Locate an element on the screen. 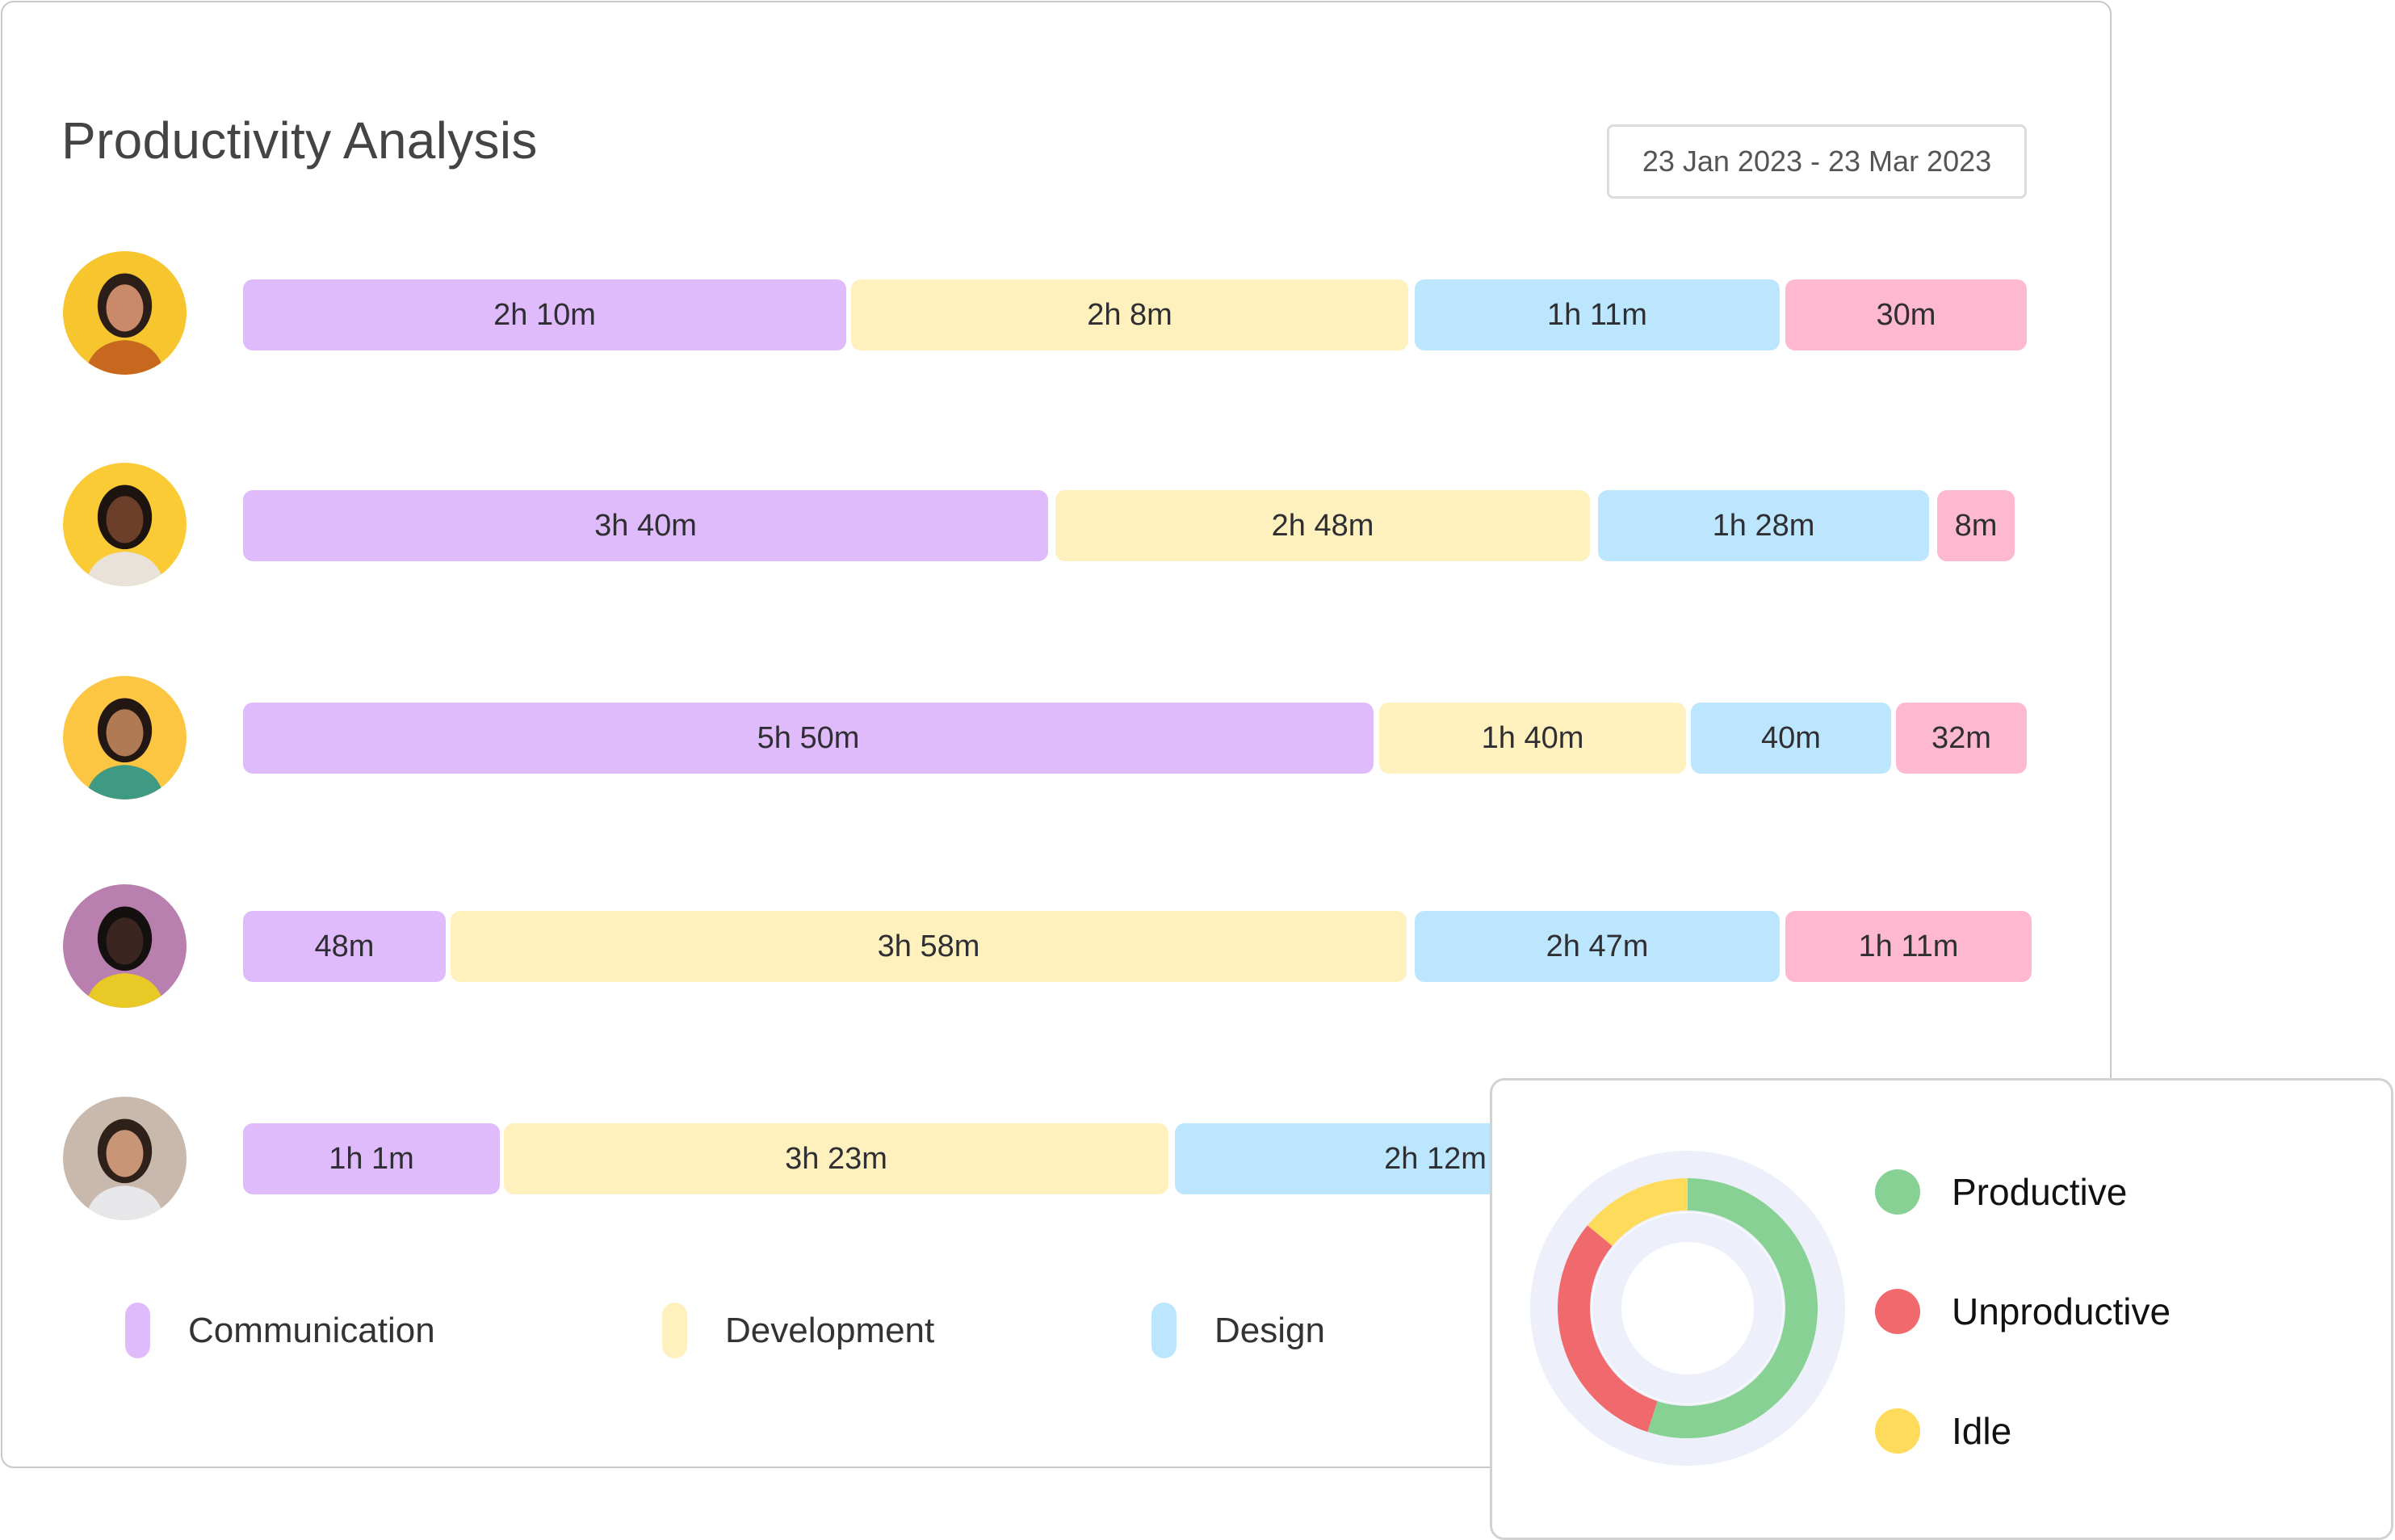 Image resolution: width=2395 pixels, height=1540 pixels. legend-label: Design is located at coordinates (1270, 1330).